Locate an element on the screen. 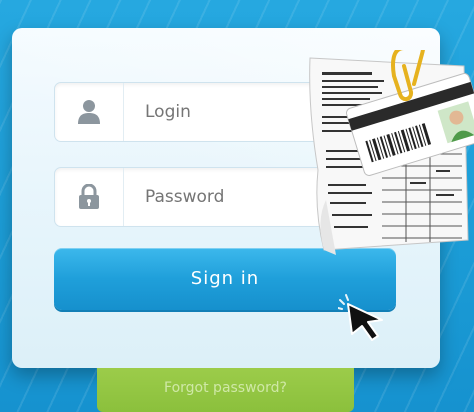 This screenshot has height=412, width=474. forgot-password-button: Forgot password? is located at coordinates (225, 390).